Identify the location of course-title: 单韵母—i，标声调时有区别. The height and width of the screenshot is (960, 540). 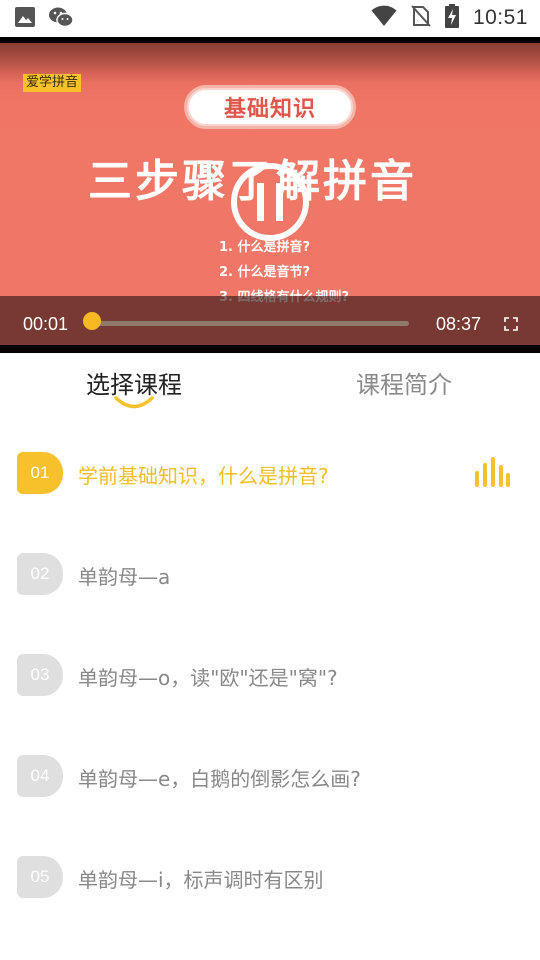
(201, 880).